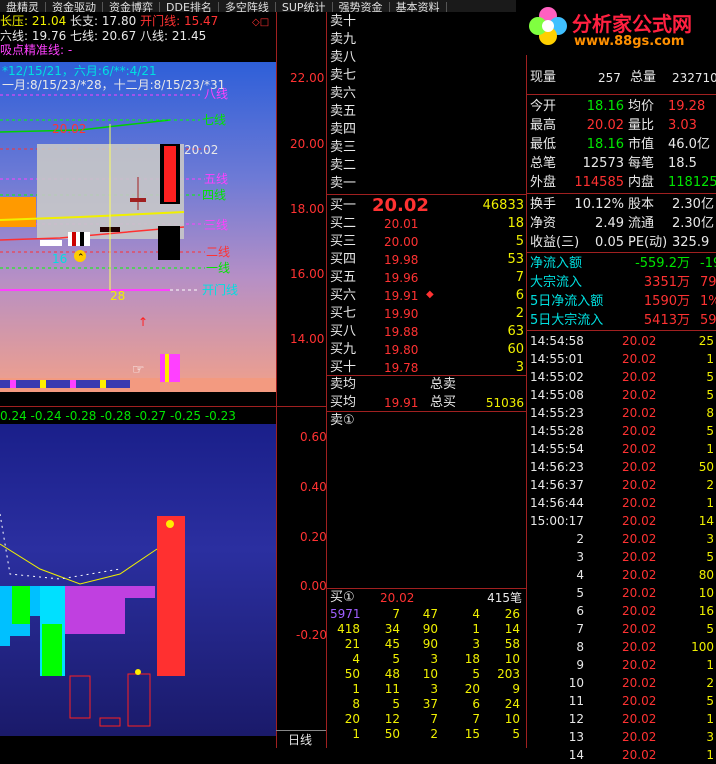  I want to click on quote-cell: 净资, so click(543, 223).